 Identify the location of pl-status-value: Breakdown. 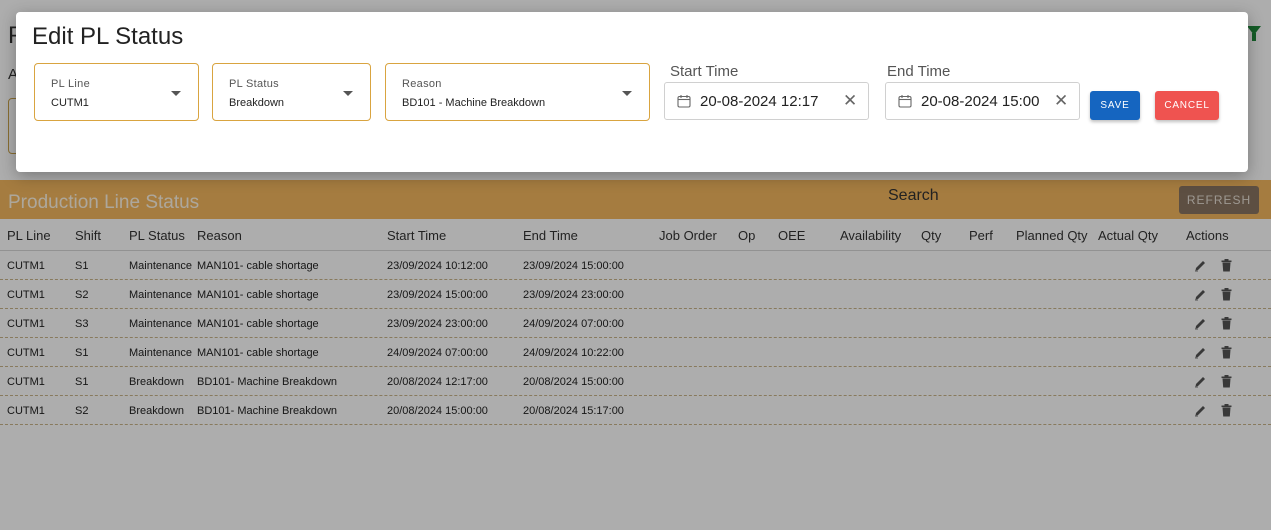
(257, 103).